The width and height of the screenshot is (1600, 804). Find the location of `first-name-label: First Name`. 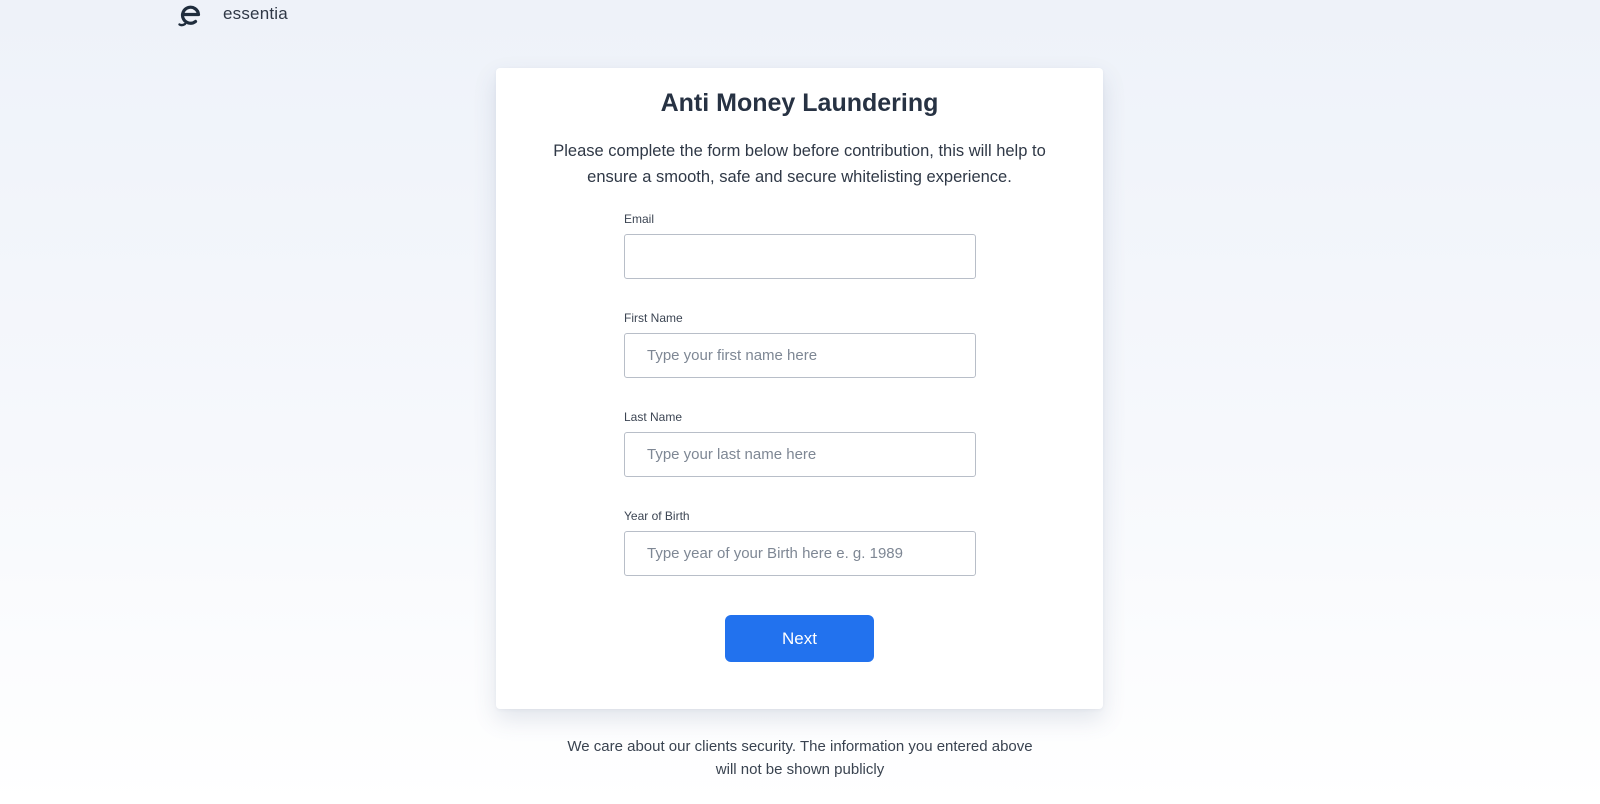

first-name-label: First Name is located at coordinates (653, 318).